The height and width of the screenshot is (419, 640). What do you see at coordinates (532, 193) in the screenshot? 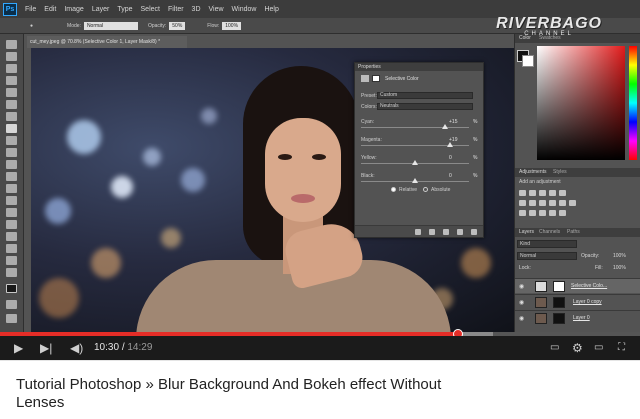
I see `levels-icon` at bounding box center [532, 193].